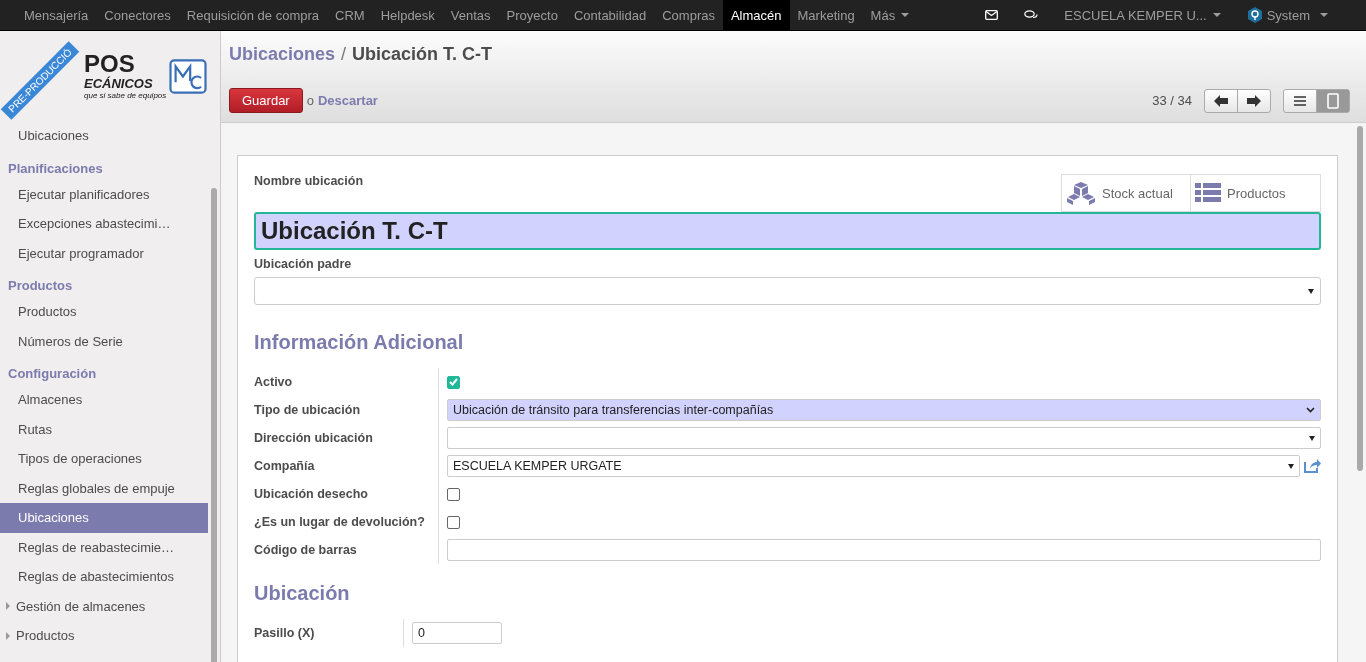  I want to click on dropdown-field: ESCUELA KEMPER URGATE, so click(873, 466).